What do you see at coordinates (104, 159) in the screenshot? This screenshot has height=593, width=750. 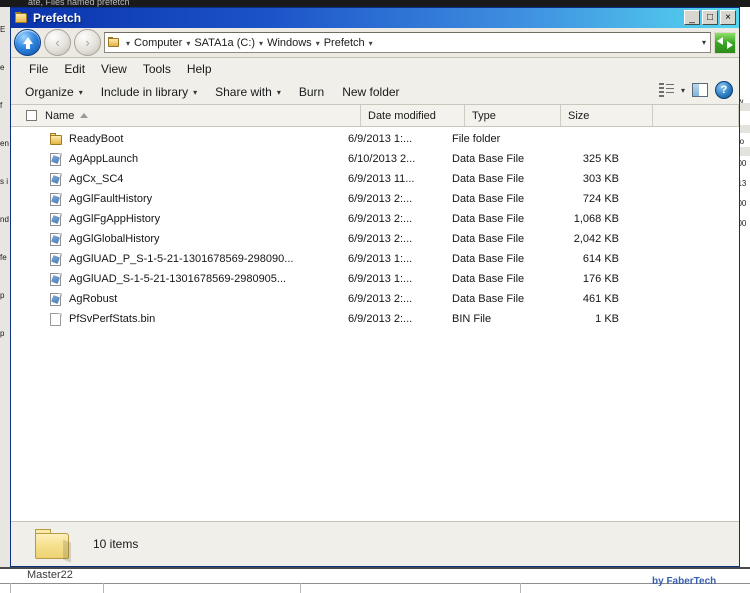 I see `file-name-label: AgAppLaunch` at bounding box center [104, 159].